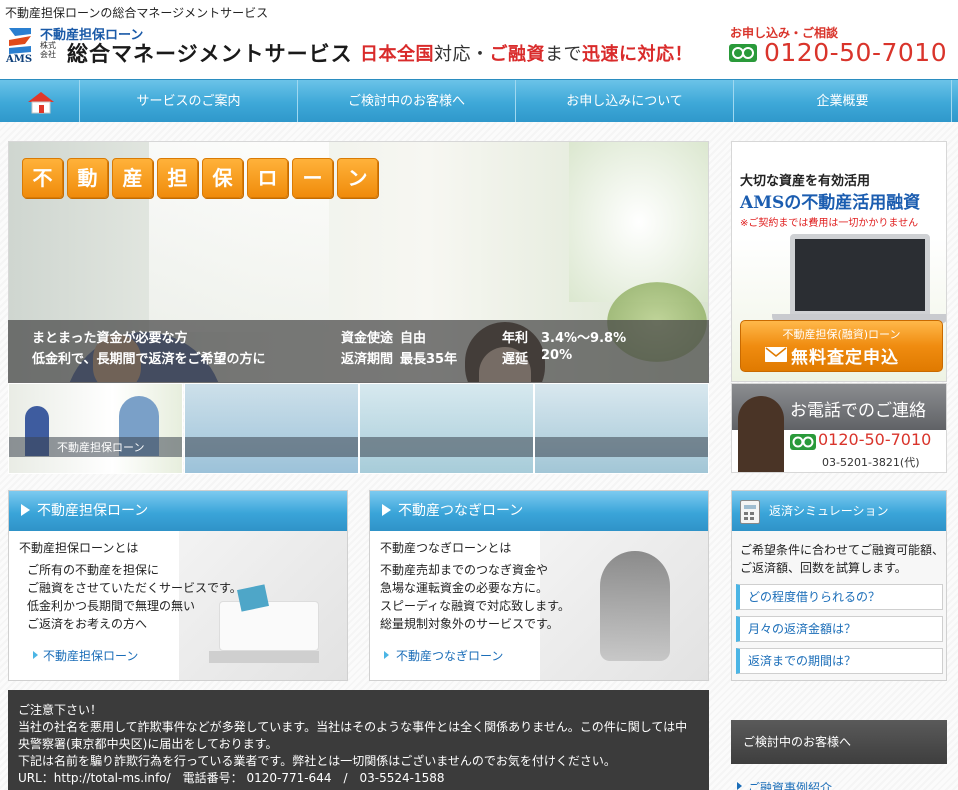  What do you see at coordinates (805, 181) in the screenshot?
I see `ams-promo-line: 大切な資産を有効活用` at bounding box center [805, 181].